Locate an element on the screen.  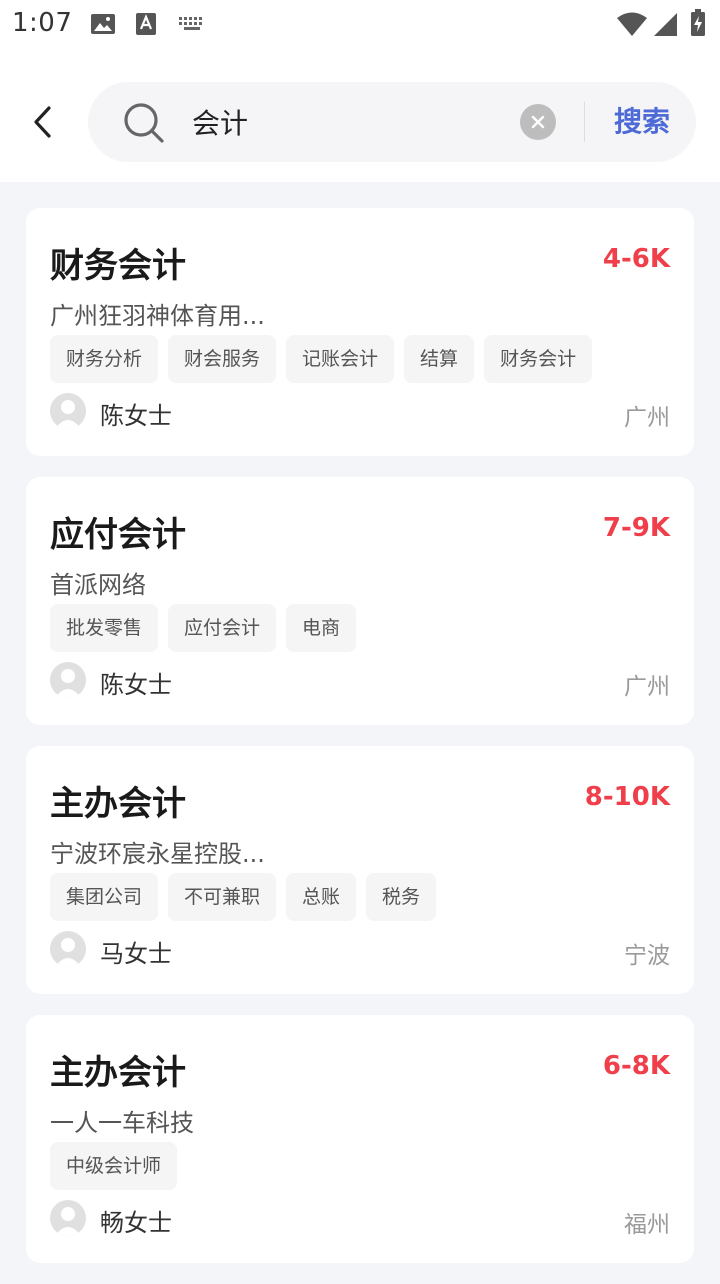
job-tags: 集团公司 不可兼职 总账 税务 is located at coordinates (248, 897).